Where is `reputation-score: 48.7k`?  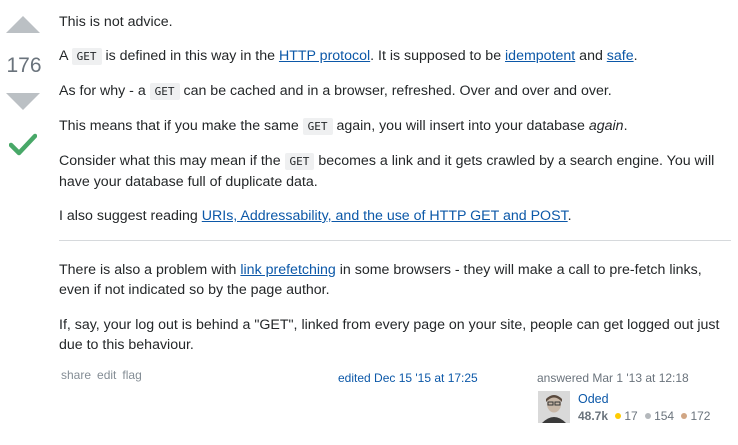
reputation-score: 48.7k is located at coordinates (593, 416).